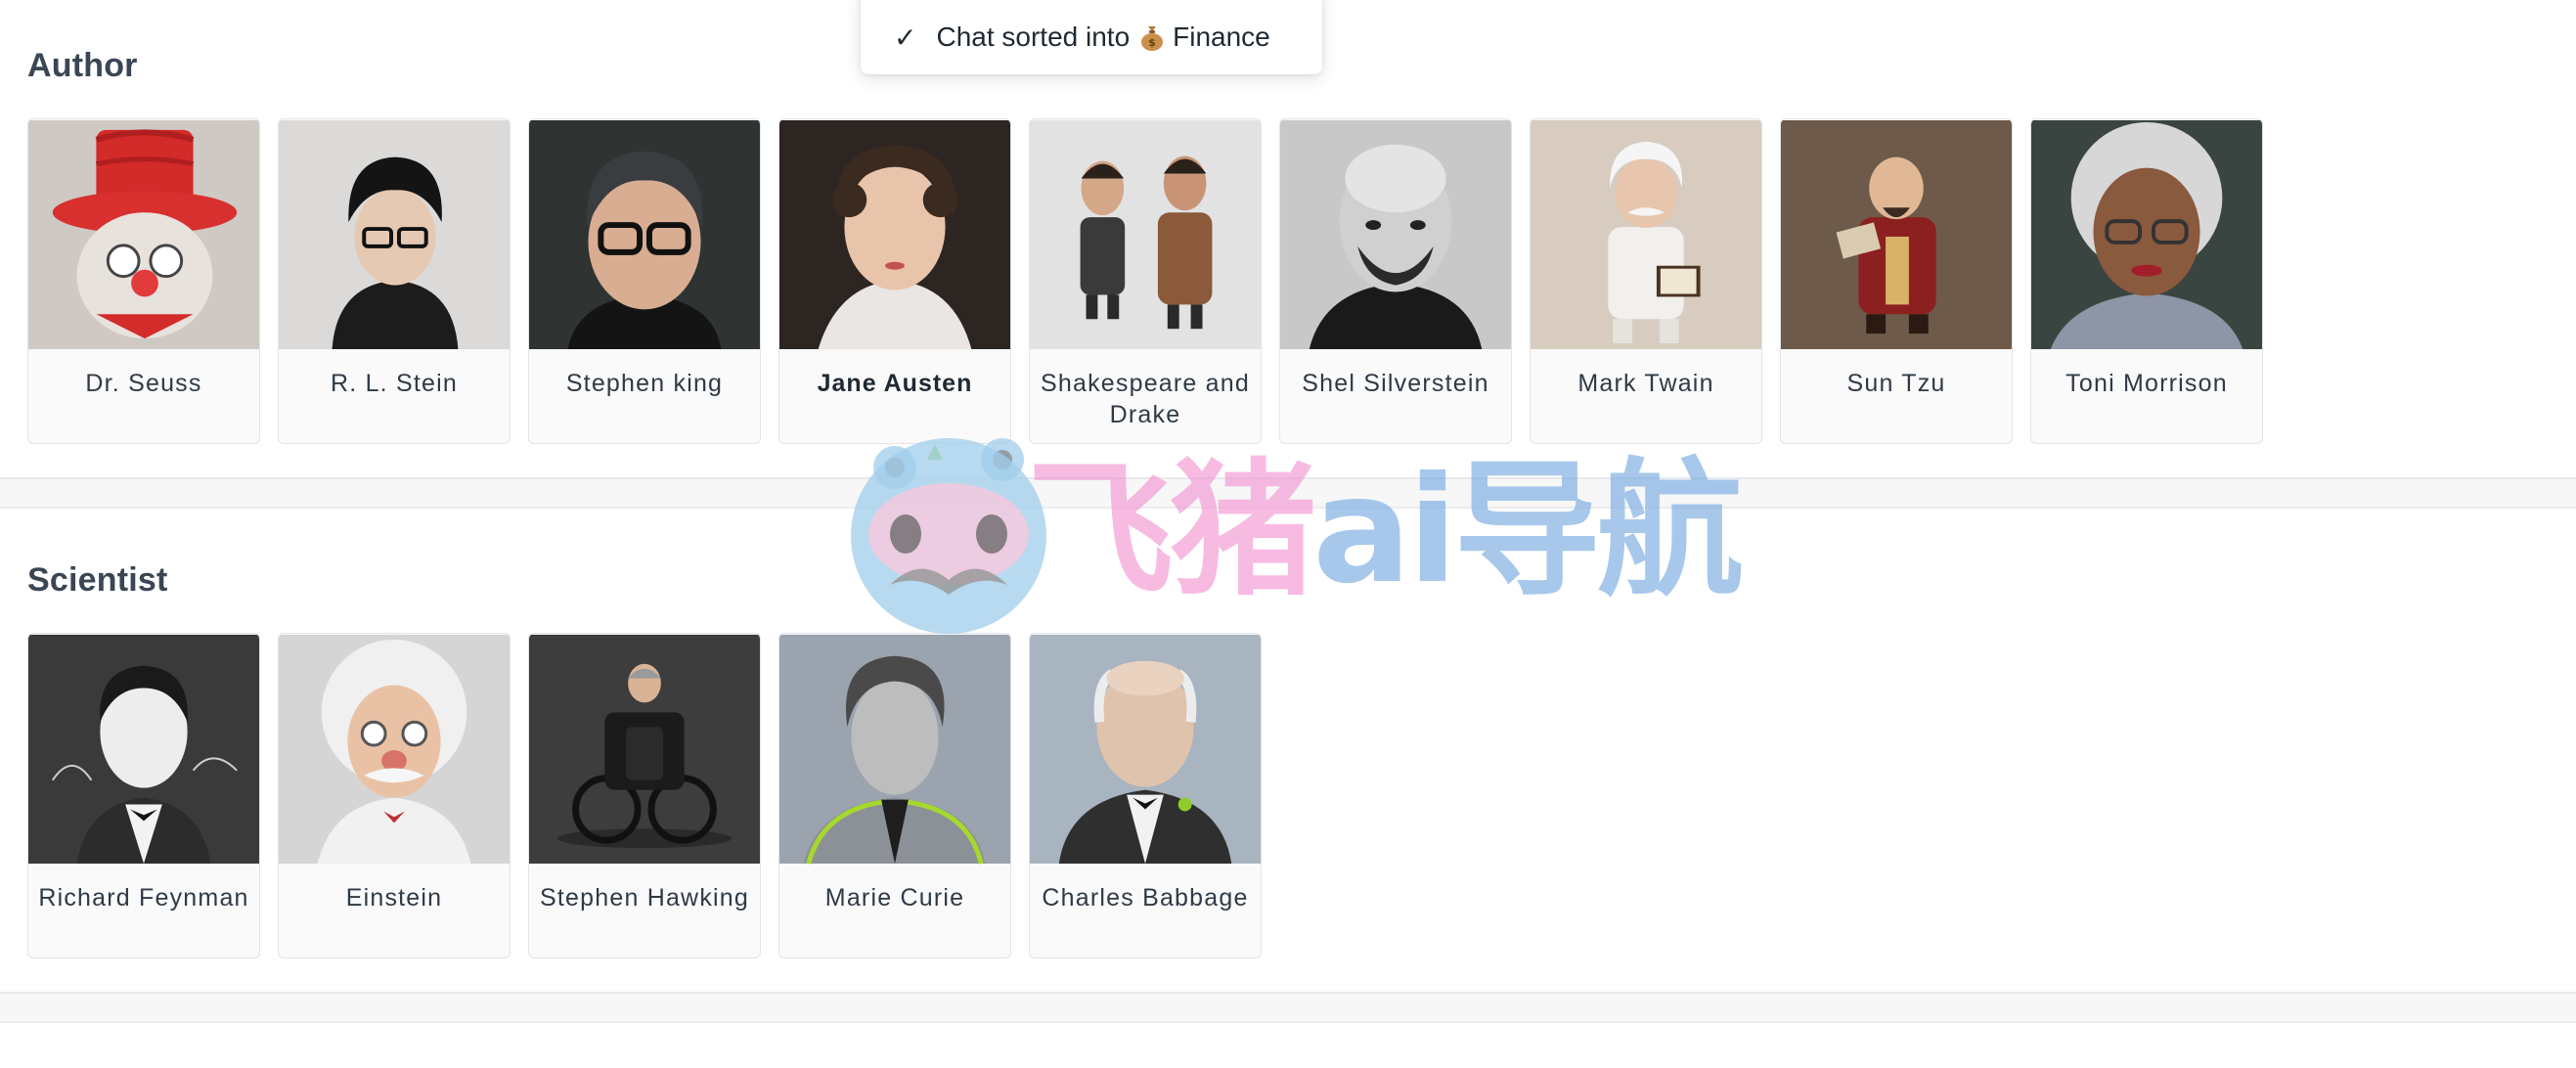 This screenshot has height=1068, width=2576. I want to click on card-shakespeare-and-drake: Shakespeare and Drake, so click(1145, 281).